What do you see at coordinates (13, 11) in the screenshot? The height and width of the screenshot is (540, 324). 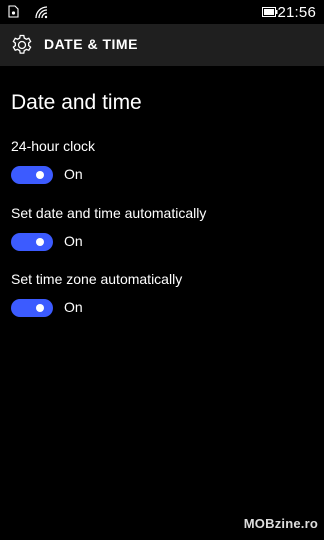 I see `notification-icon` at bounding box center [13, 11].